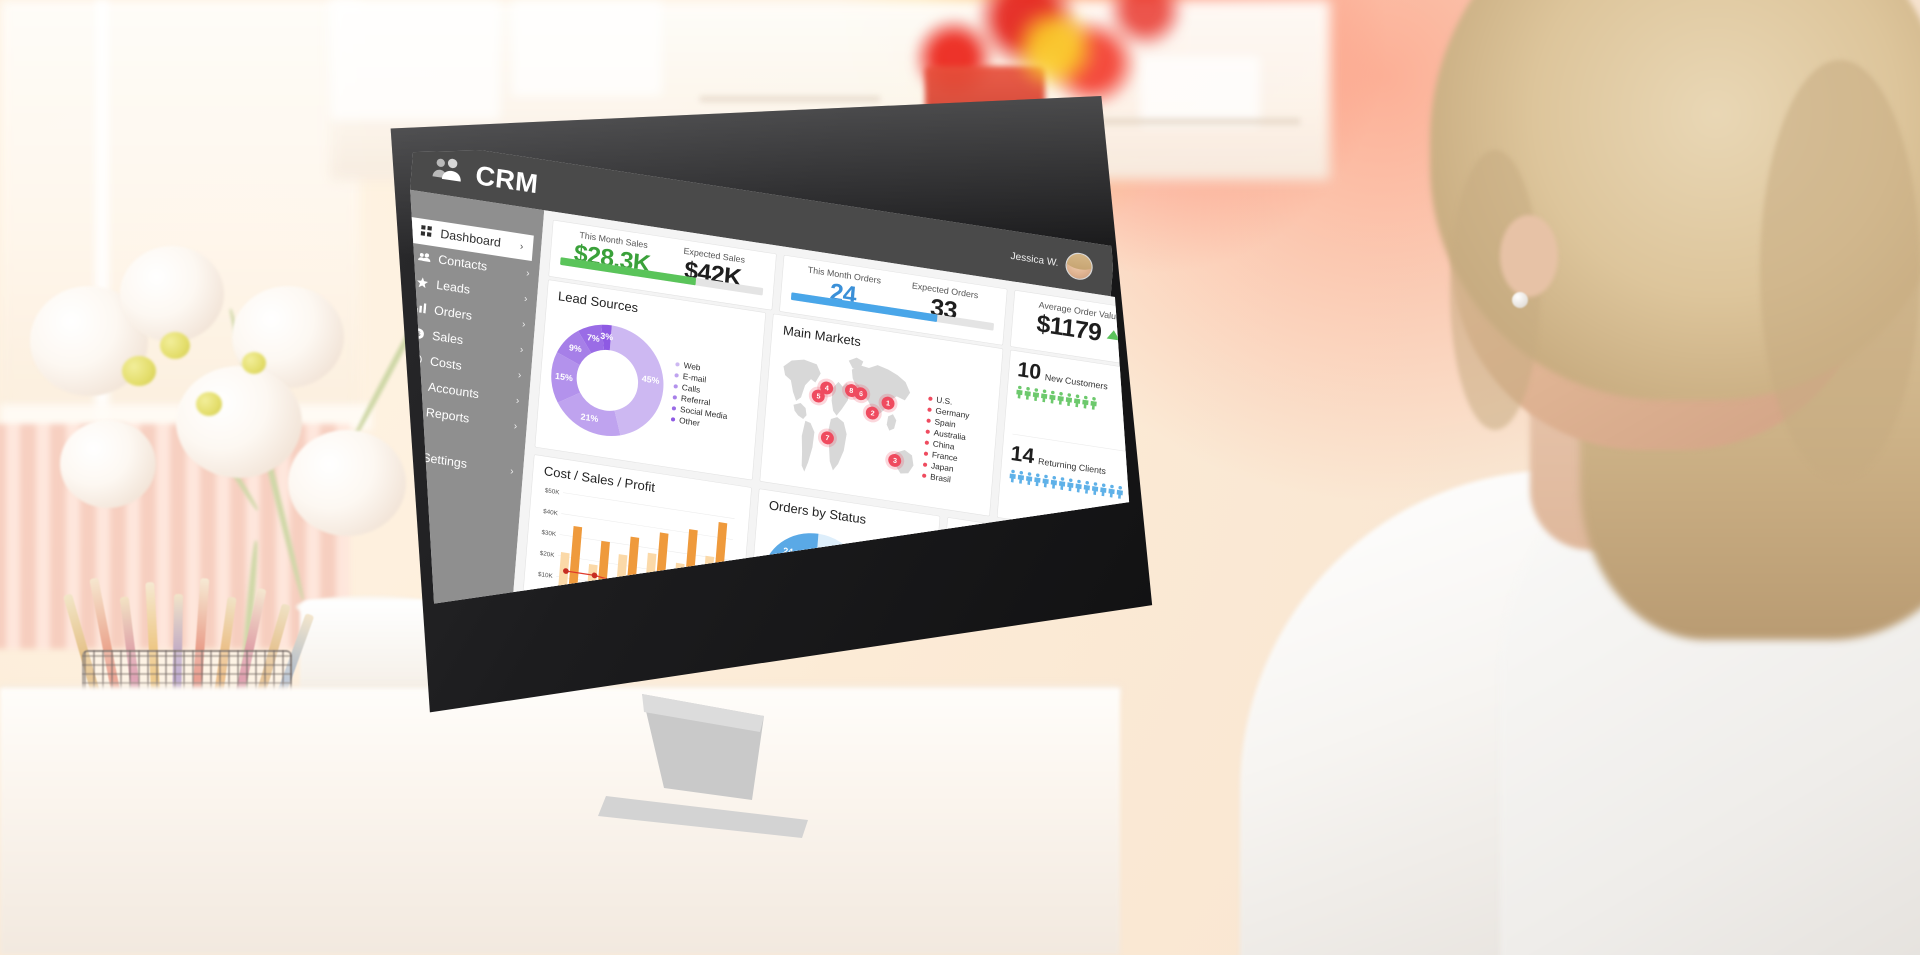  Describe the element at coordinates (447, 415) in the screenshot. I see `sidebar-item-label: Reports` at that location.